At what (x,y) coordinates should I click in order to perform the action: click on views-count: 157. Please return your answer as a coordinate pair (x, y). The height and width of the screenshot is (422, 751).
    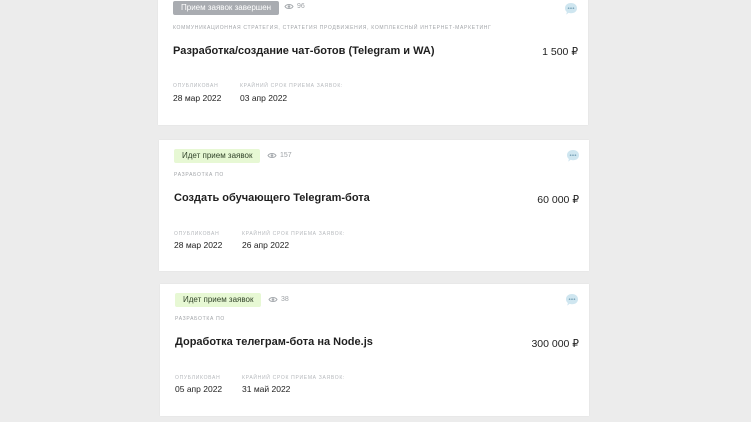
    Looking at the image, I should click on (286, 155).